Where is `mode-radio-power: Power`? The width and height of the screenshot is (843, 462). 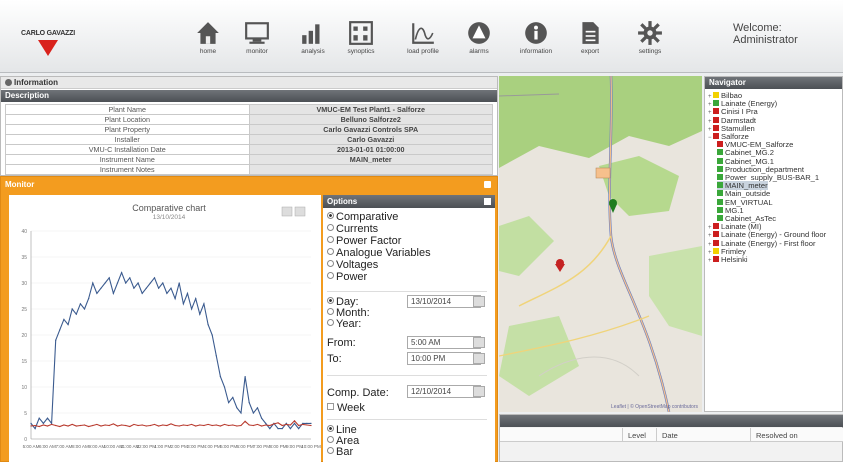 mode-radio-power: Power is located at coordinates (347, 277).